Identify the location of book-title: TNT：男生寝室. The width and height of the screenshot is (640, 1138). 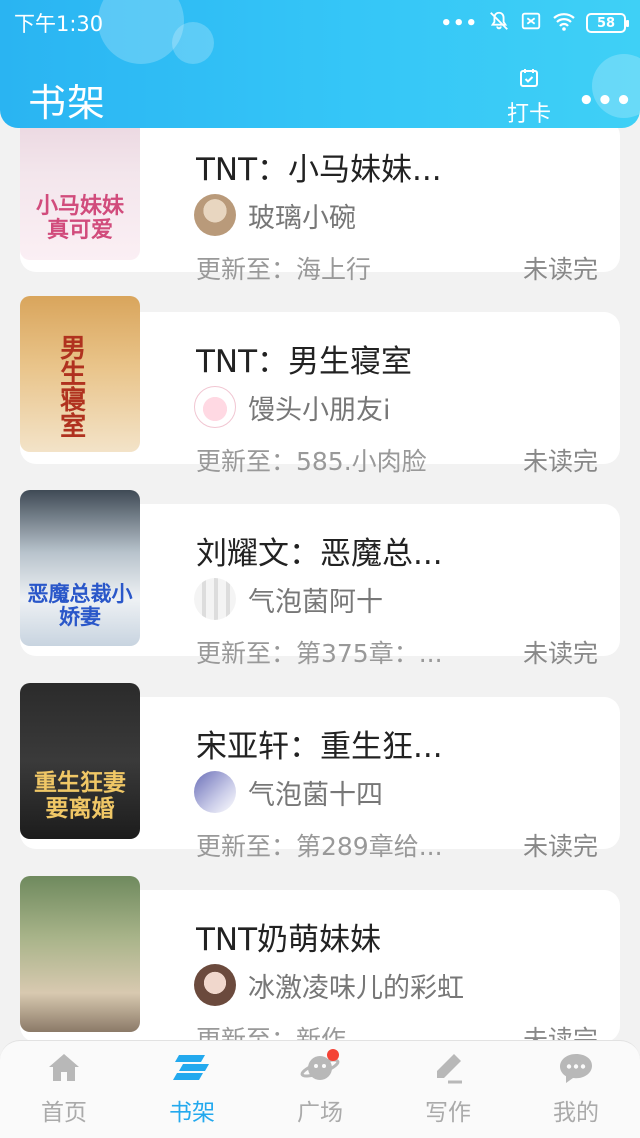
(304, 362).